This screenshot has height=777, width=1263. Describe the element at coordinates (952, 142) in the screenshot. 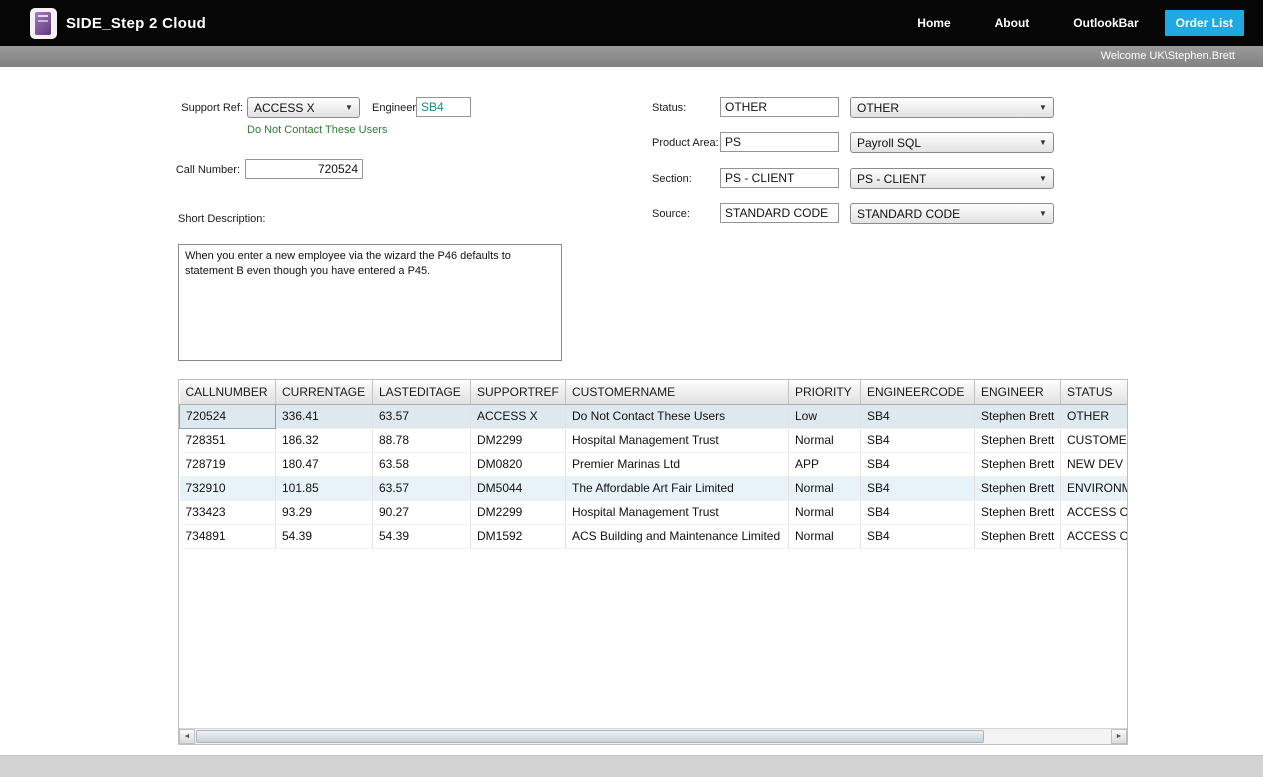

I see `product-area-dropdown: Payroll SQL ▼` at that location.